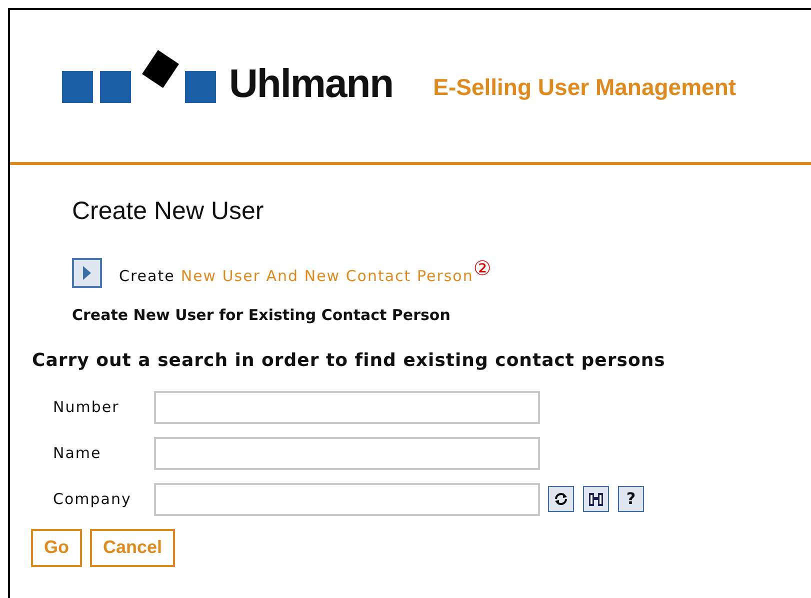 This screenshot has height=598, width=811. I want to click on logo-squares-icon, so click(139, 77).